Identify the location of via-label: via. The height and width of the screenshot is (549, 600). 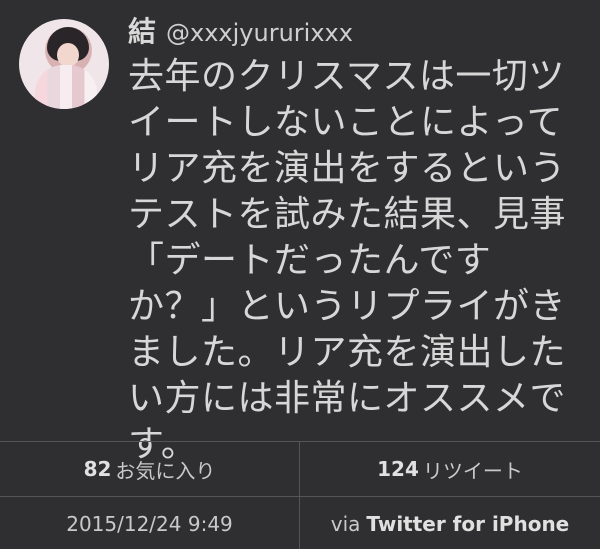
(345, 524).